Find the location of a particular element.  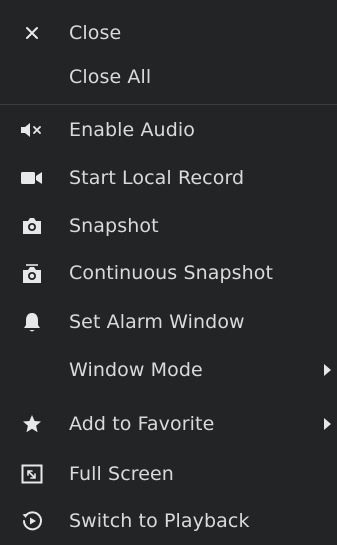

menu-item-set-alarm-window: Set Alarm Window is located at coordinates (168, 322).